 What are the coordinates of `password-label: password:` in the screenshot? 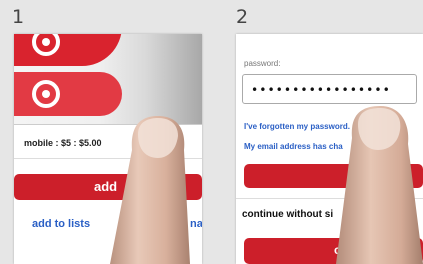 It's located at (262, 63).